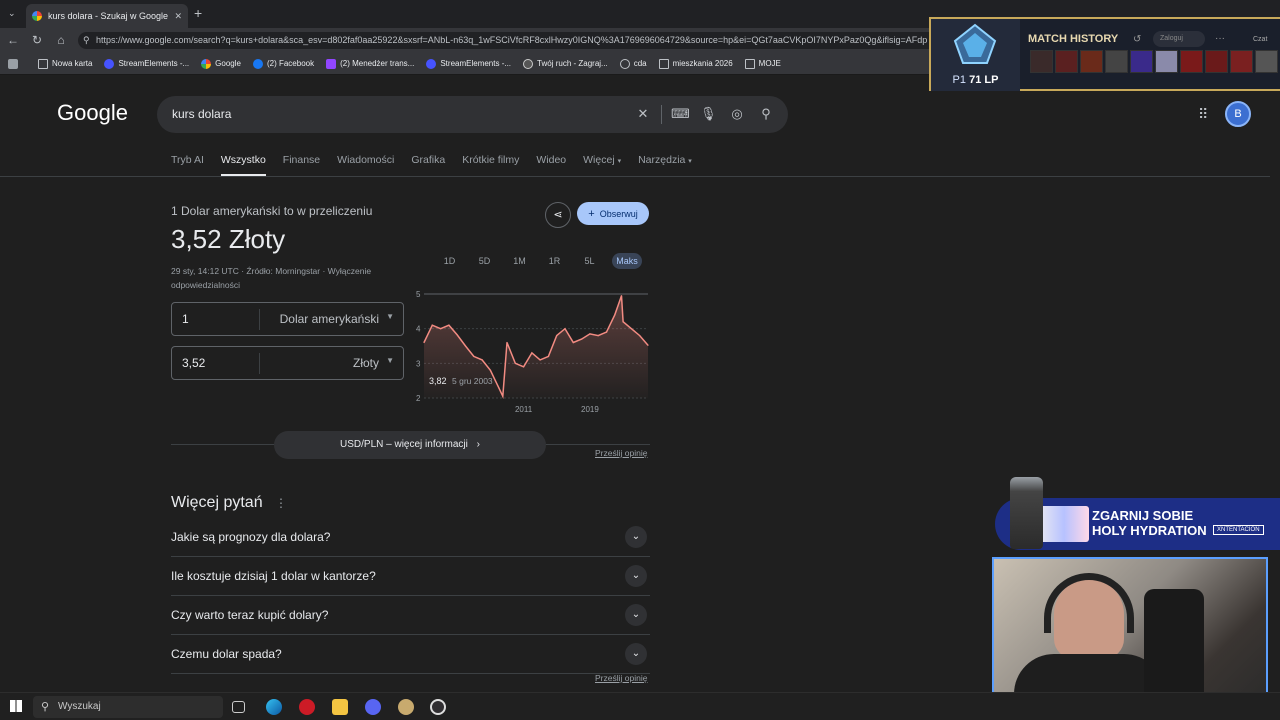 The width and height of the screenshot is (1280, 720). What do you see at coordinates (613, 213) in the screenshot?
I see `follow-button: + Obserwuj` at bounding box center [613, 213].